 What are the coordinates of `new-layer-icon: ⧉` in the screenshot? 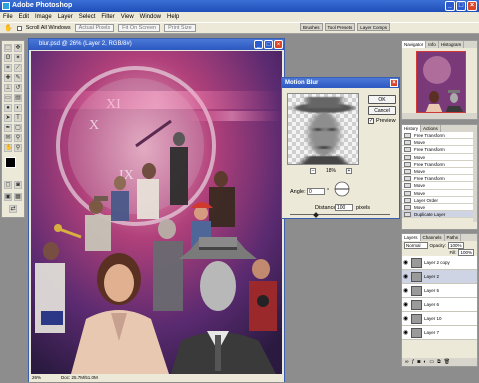 It's located at (439, 362).